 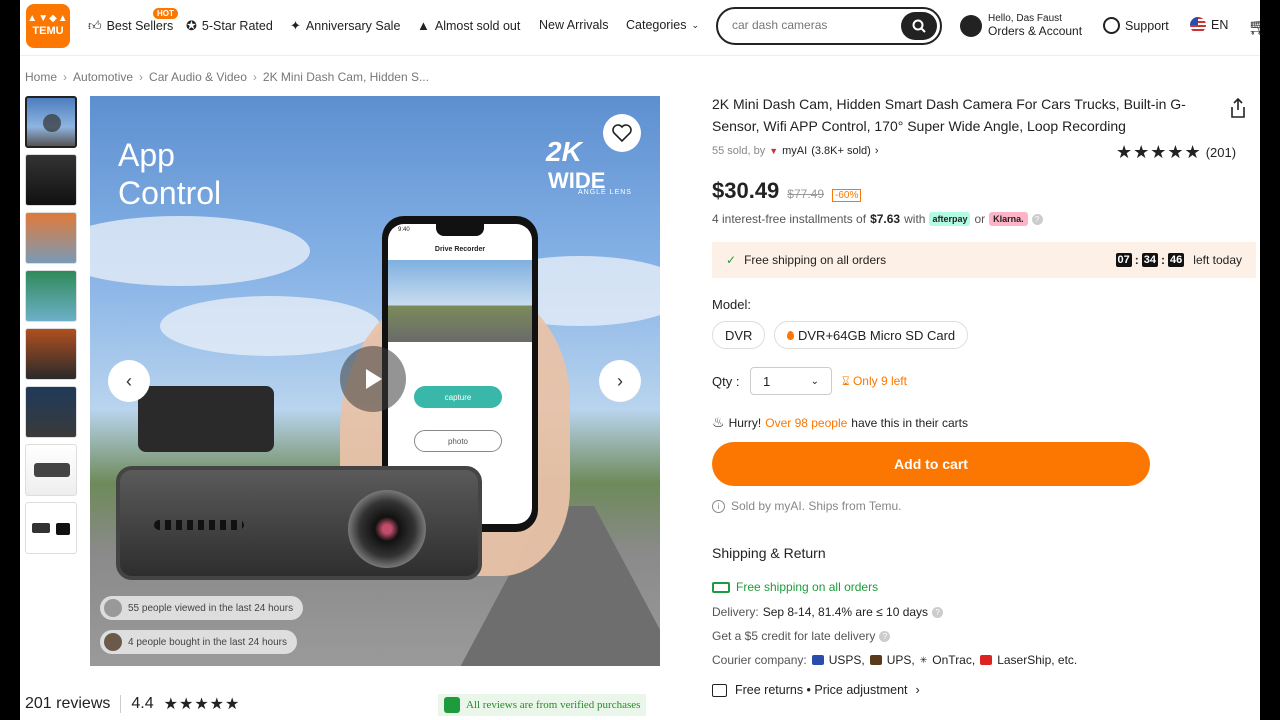 I want to click on sold-text: 55 sold, by, so click(x=739, y=151).